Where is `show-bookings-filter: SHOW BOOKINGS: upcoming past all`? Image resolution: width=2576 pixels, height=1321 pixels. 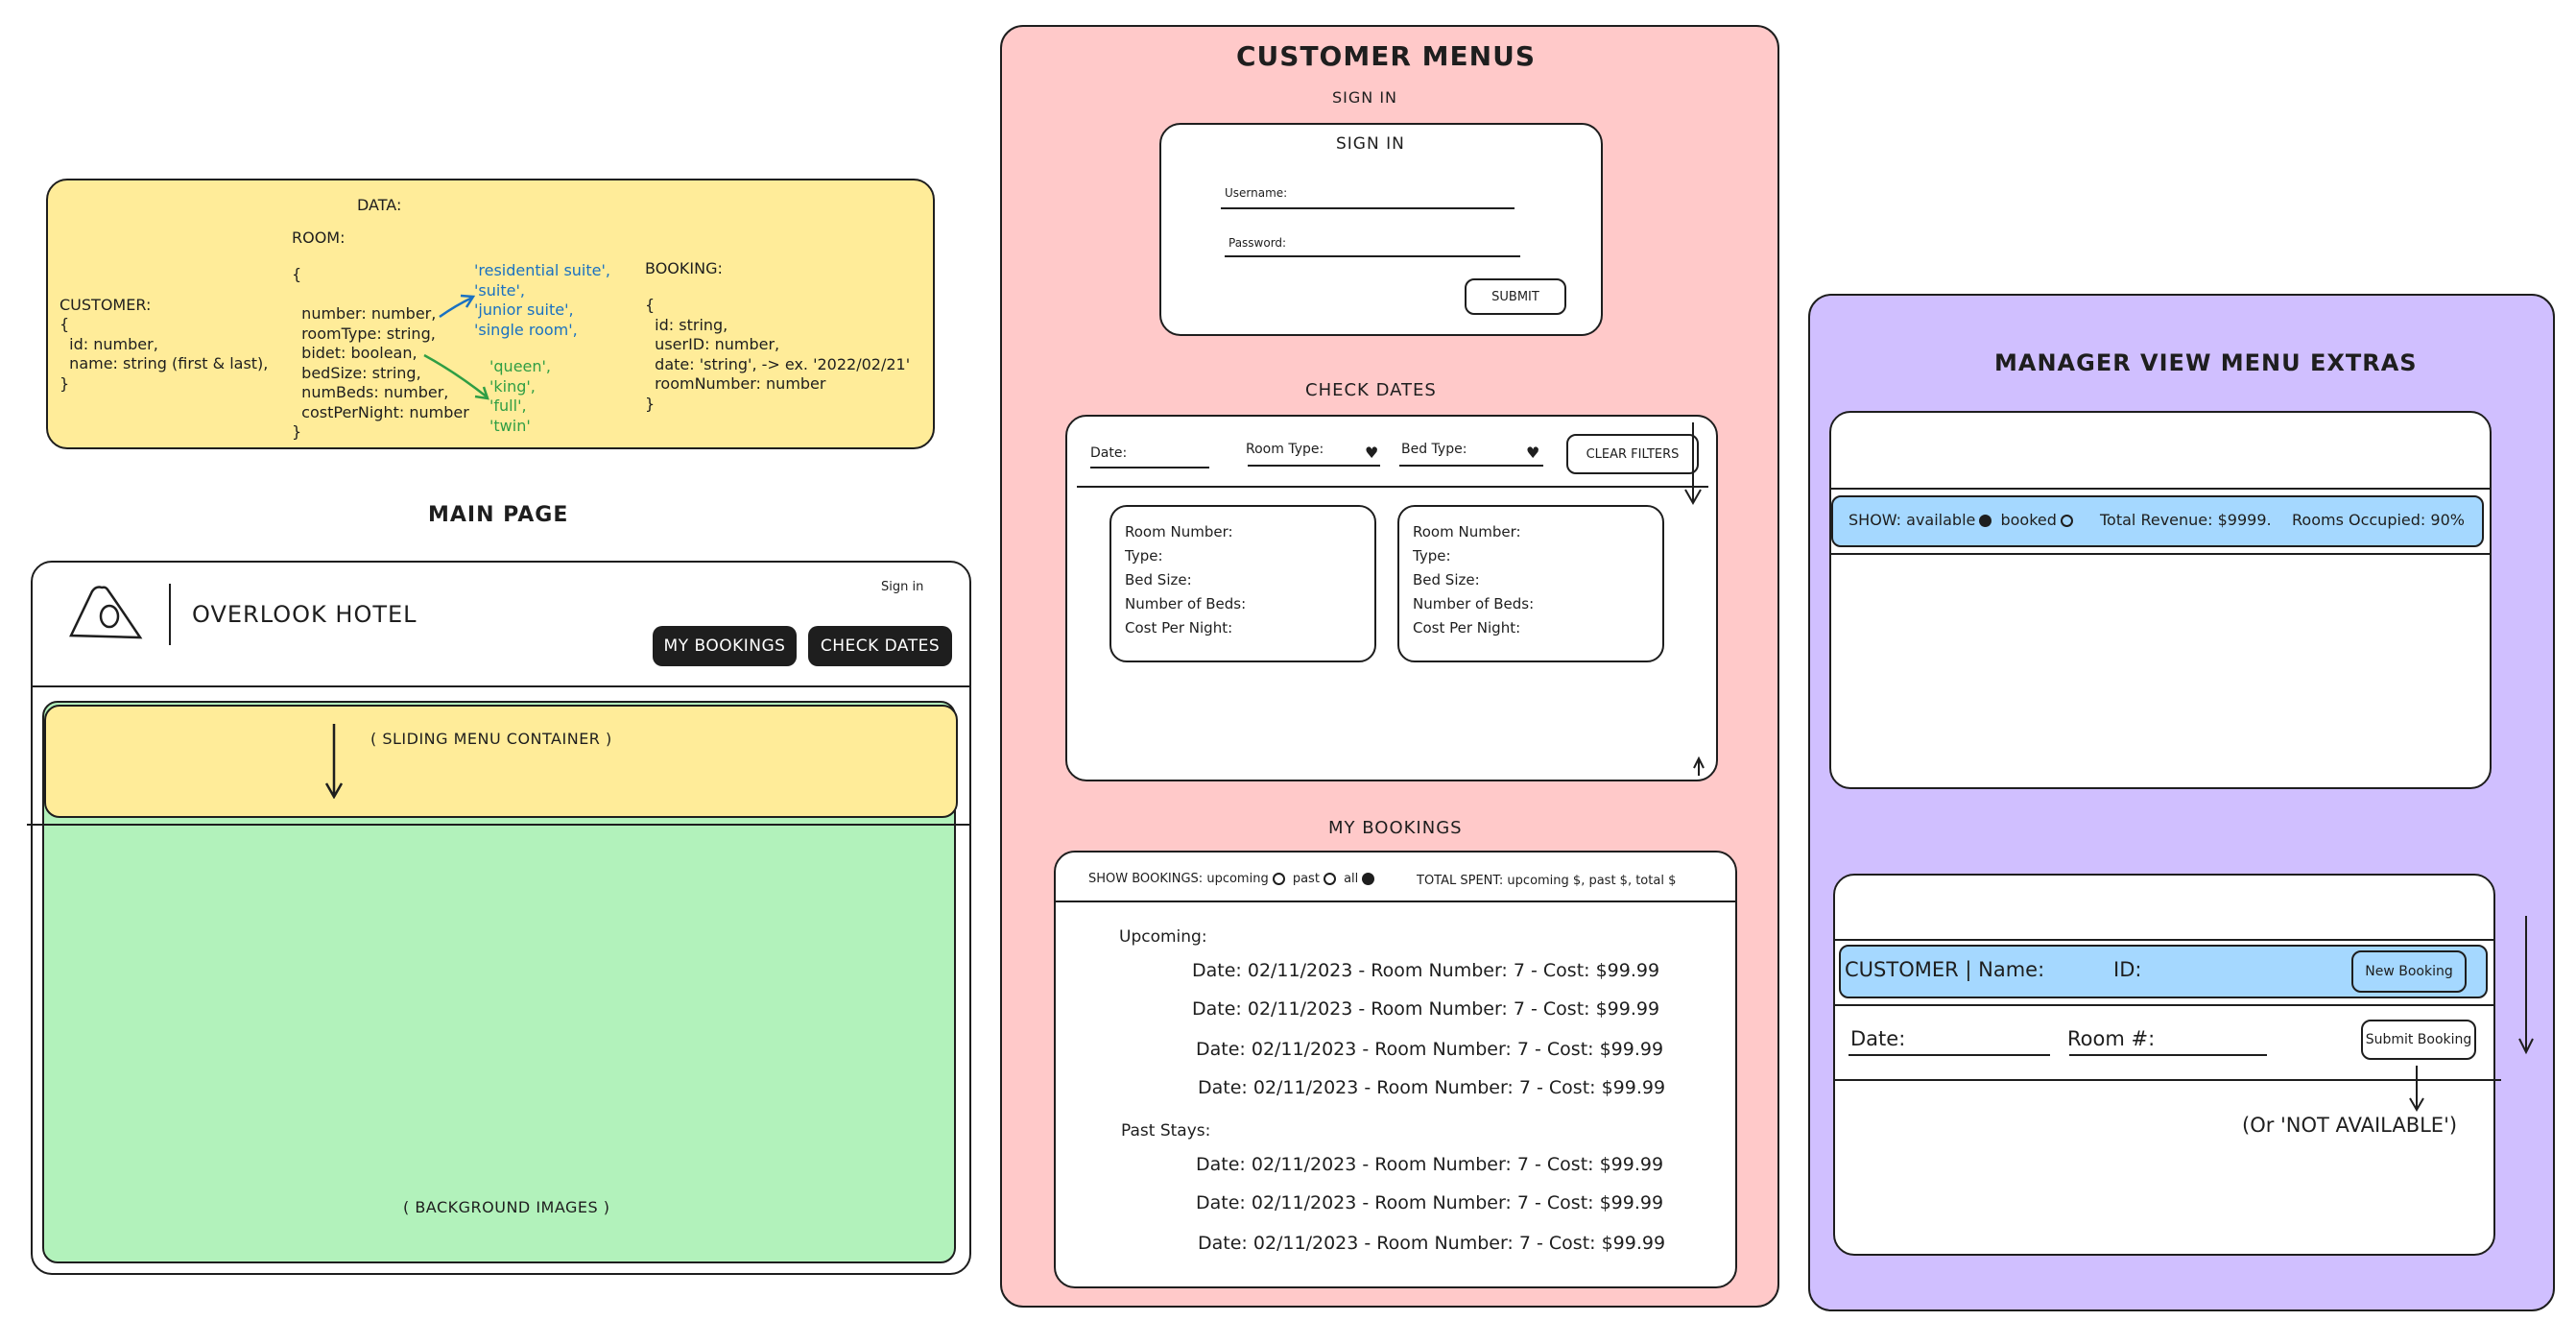
show-bookings-filter: SHOW BOOKINGS: upcoming past all is located at coordinates (1233, 879).